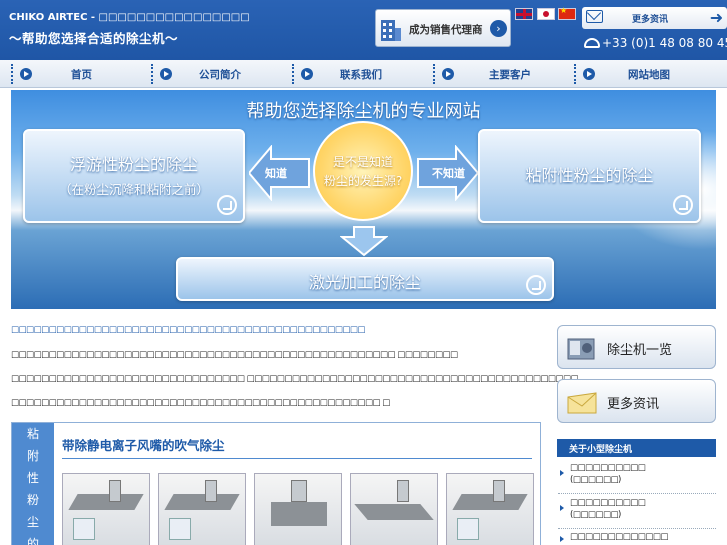 The image size is (727, 545). Describe the element at coordinates (592, 43) in the screenshot. I see `phone-icon` at that location.